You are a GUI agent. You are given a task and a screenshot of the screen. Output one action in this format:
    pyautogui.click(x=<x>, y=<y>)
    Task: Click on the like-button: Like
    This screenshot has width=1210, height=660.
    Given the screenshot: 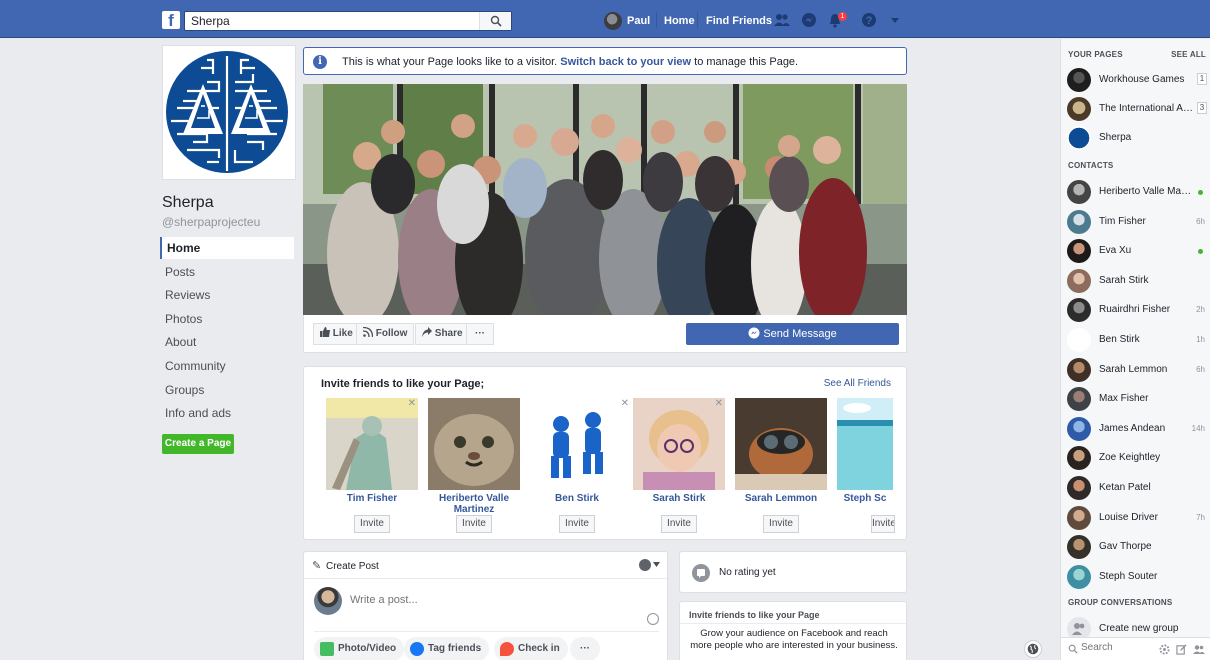 What is the action you would take?
    pyautogui.click(x=336, y=334)
    